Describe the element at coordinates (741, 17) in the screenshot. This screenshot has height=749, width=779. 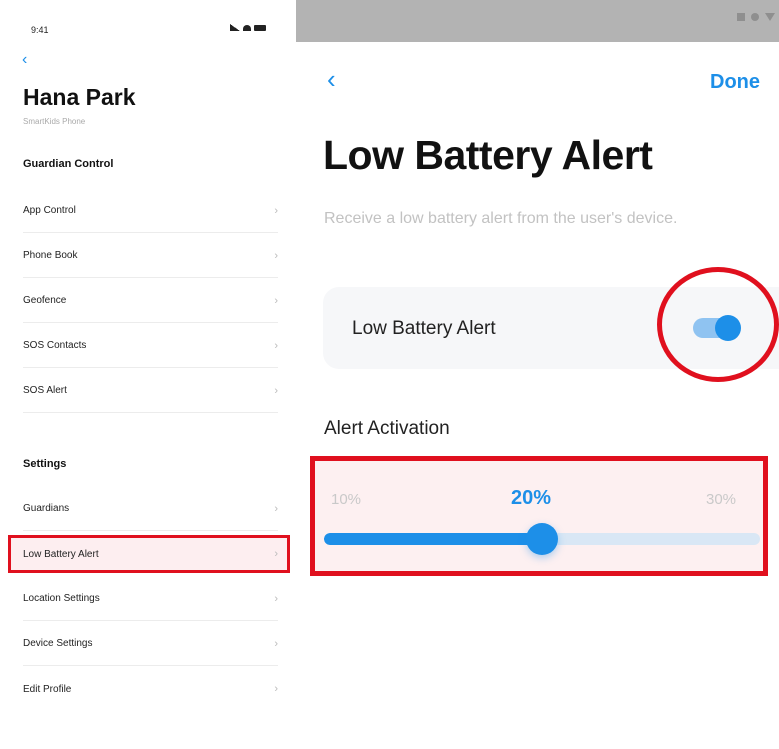
I see `square-icon` at that location.